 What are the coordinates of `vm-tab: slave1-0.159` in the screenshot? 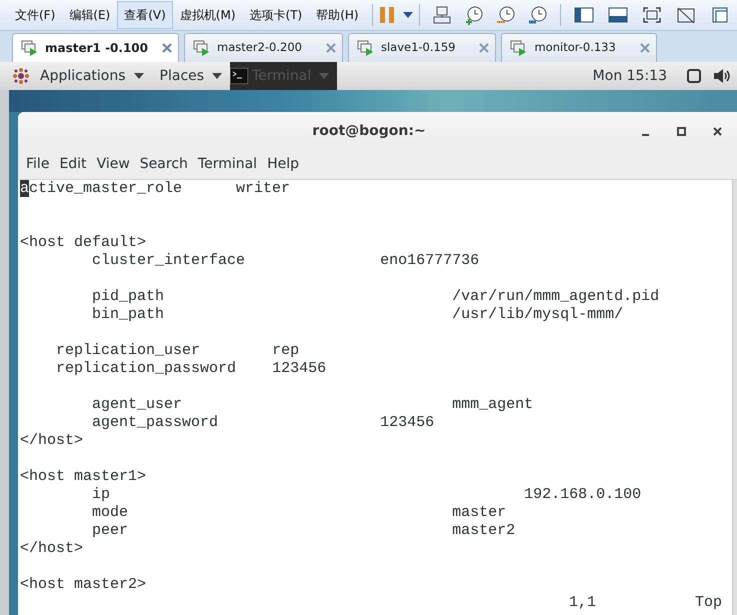 It's located at (422, 47).